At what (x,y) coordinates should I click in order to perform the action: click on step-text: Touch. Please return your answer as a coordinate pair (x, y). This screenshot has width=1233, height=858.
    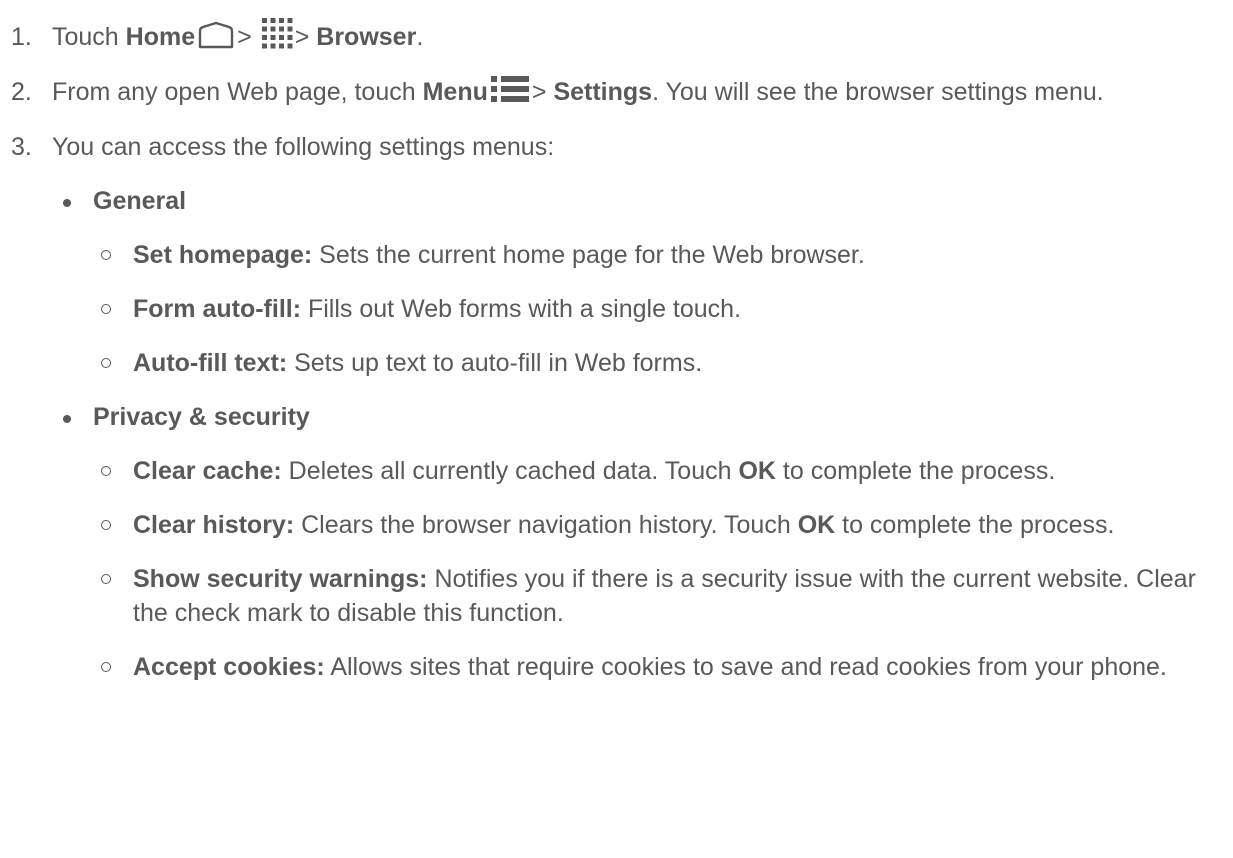
    Looking at the image, I should click on (85, 37).